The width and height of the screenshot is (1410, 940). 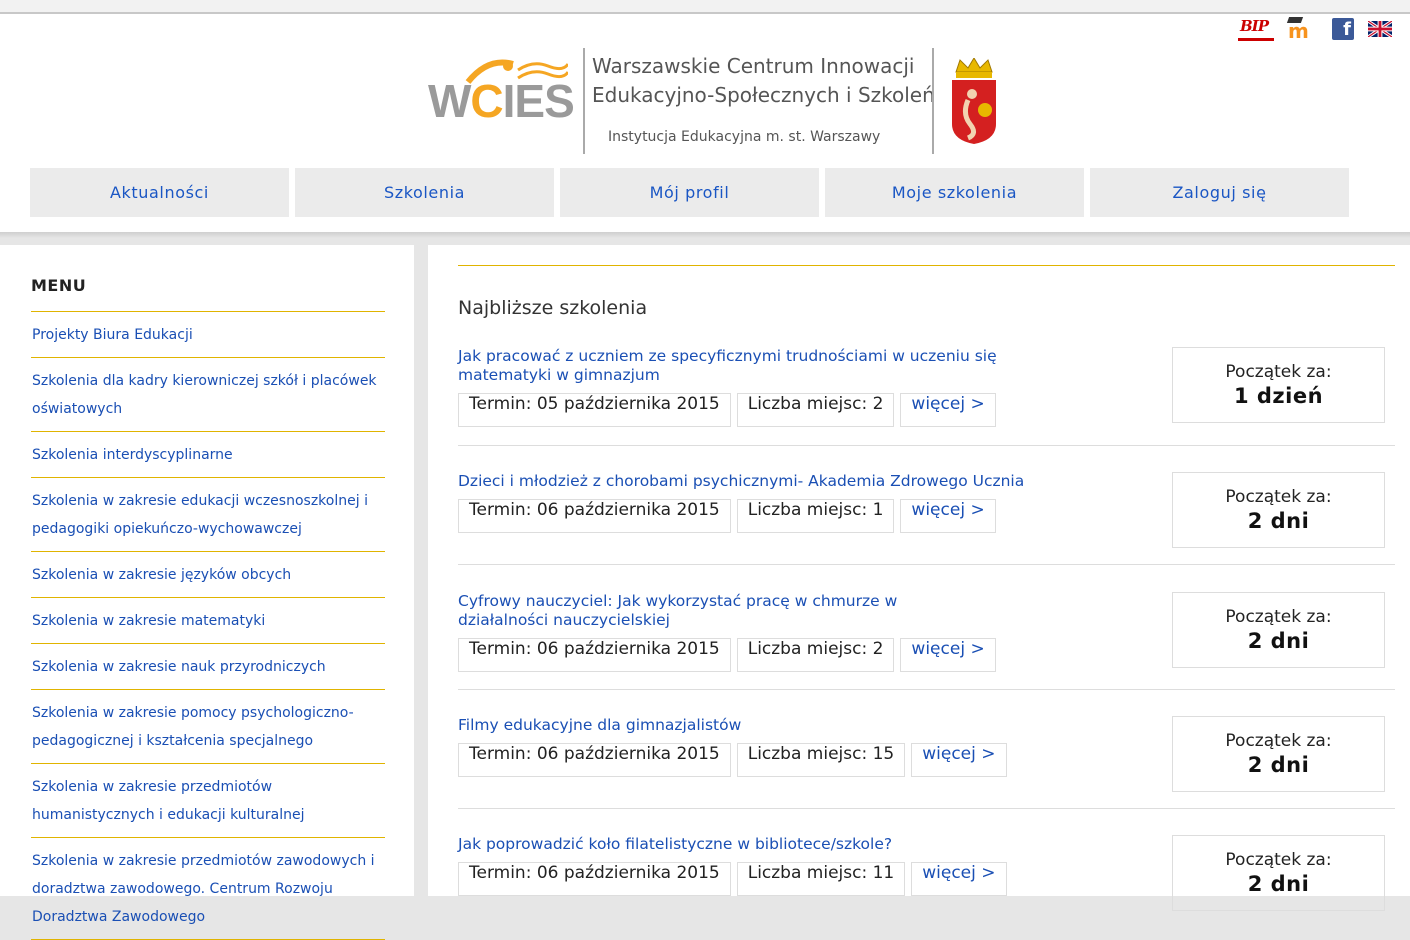 I want to click on sidebar-item: Szkolenia w zakresie języków obcych, so click(x=208, y=575).